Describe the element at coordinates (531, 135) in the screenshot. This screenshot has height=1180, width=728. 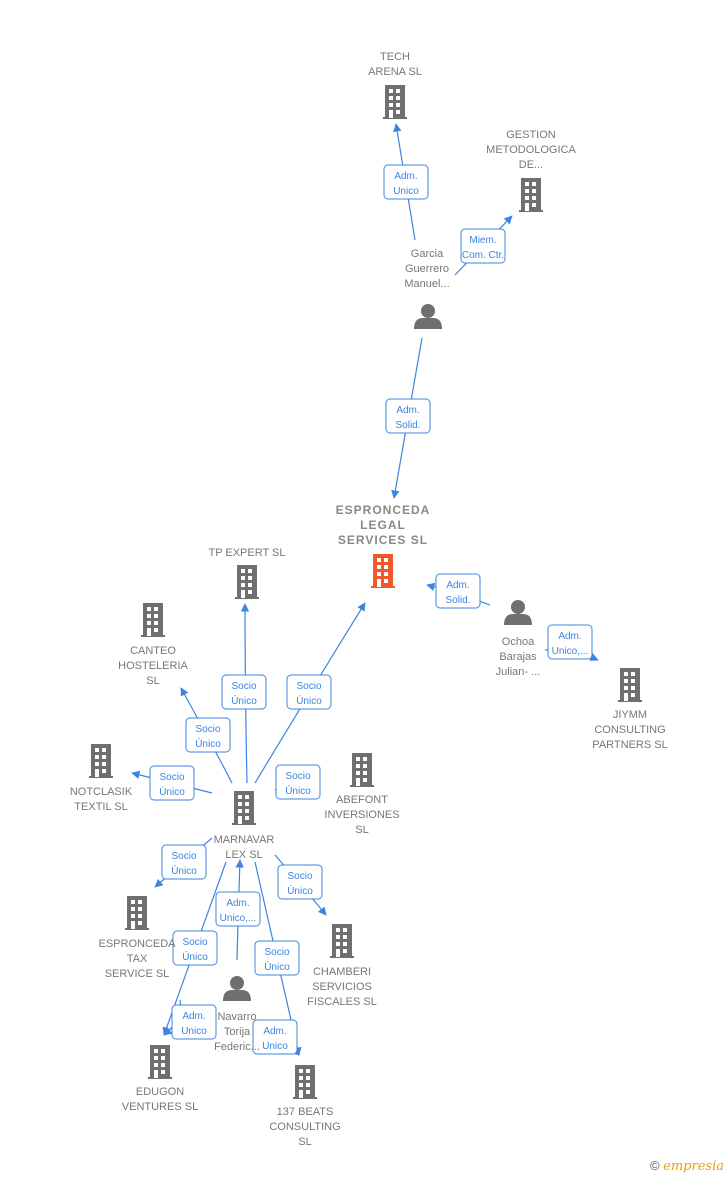
I see `node-label: GESTION` at that location.